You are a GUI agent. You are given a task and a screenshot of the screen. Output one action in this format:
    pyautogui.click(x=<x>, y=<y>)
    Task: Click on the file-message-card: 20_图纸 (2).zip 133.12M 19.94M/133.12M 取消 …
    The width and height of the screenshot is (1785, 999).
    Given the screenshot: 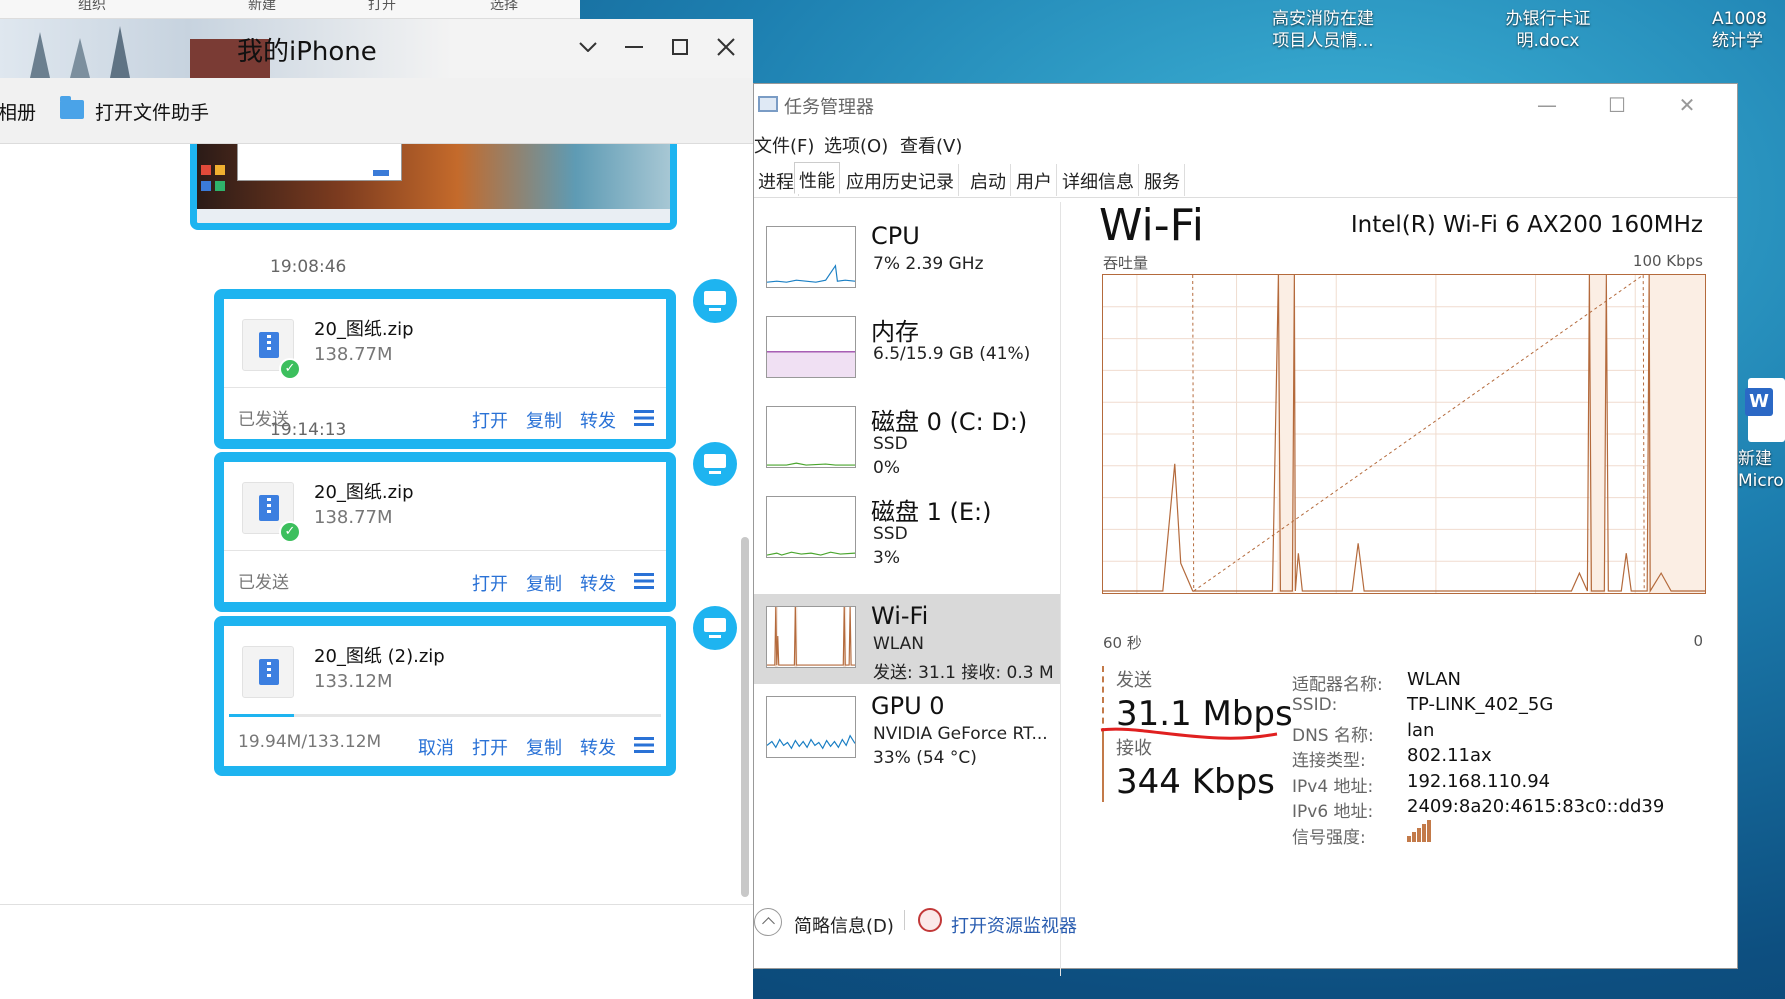 What is the action you would take?
    pyautogui.click(x=445, y=696)
    